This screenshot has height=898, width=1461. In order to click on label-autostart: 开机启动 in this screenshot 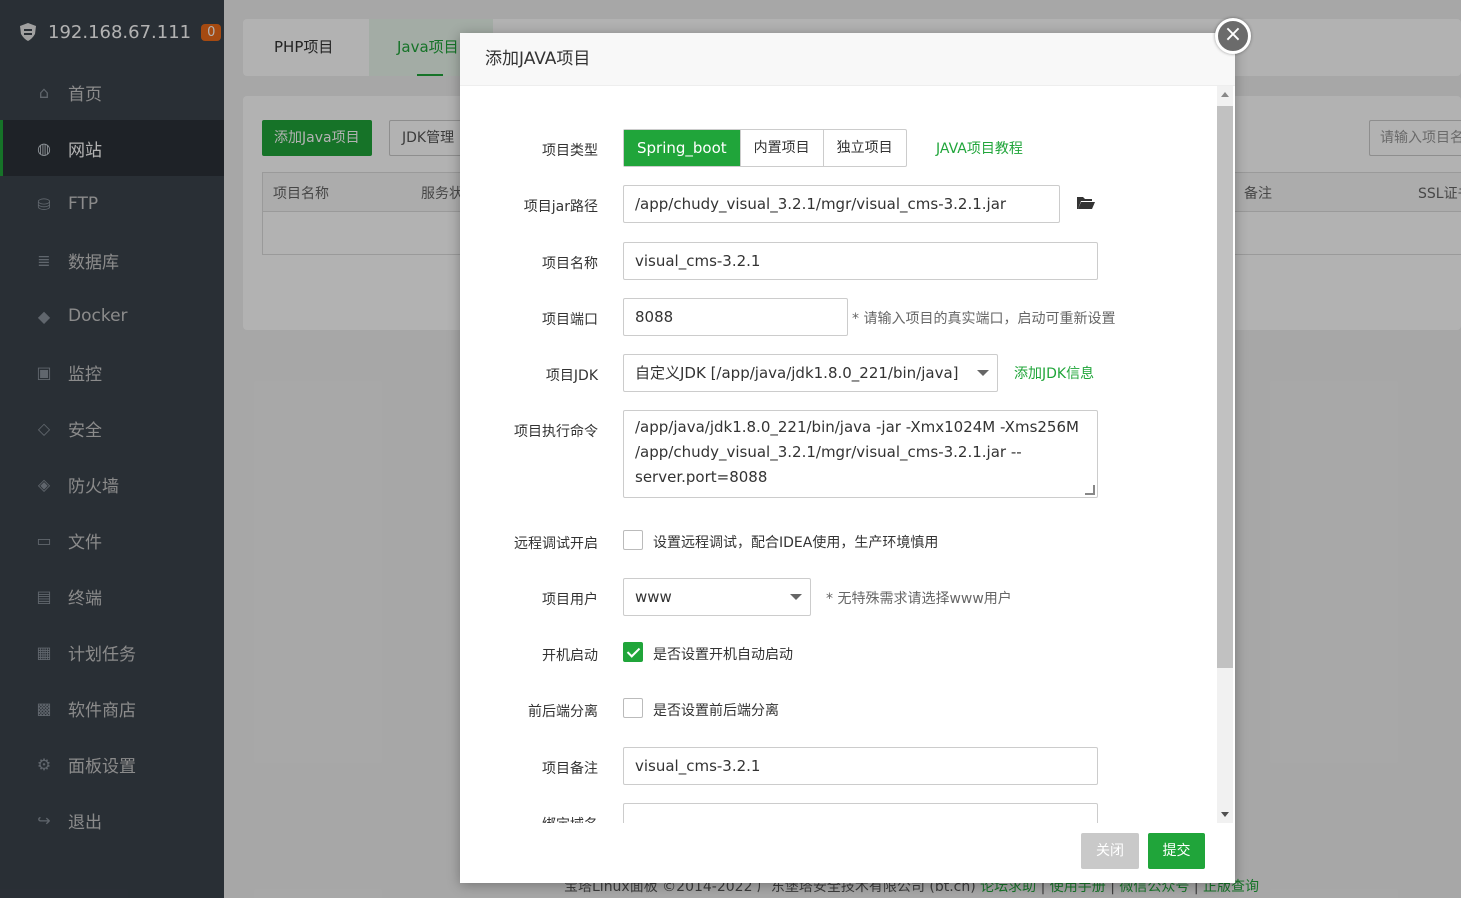, I will do `click(570, 656)`.